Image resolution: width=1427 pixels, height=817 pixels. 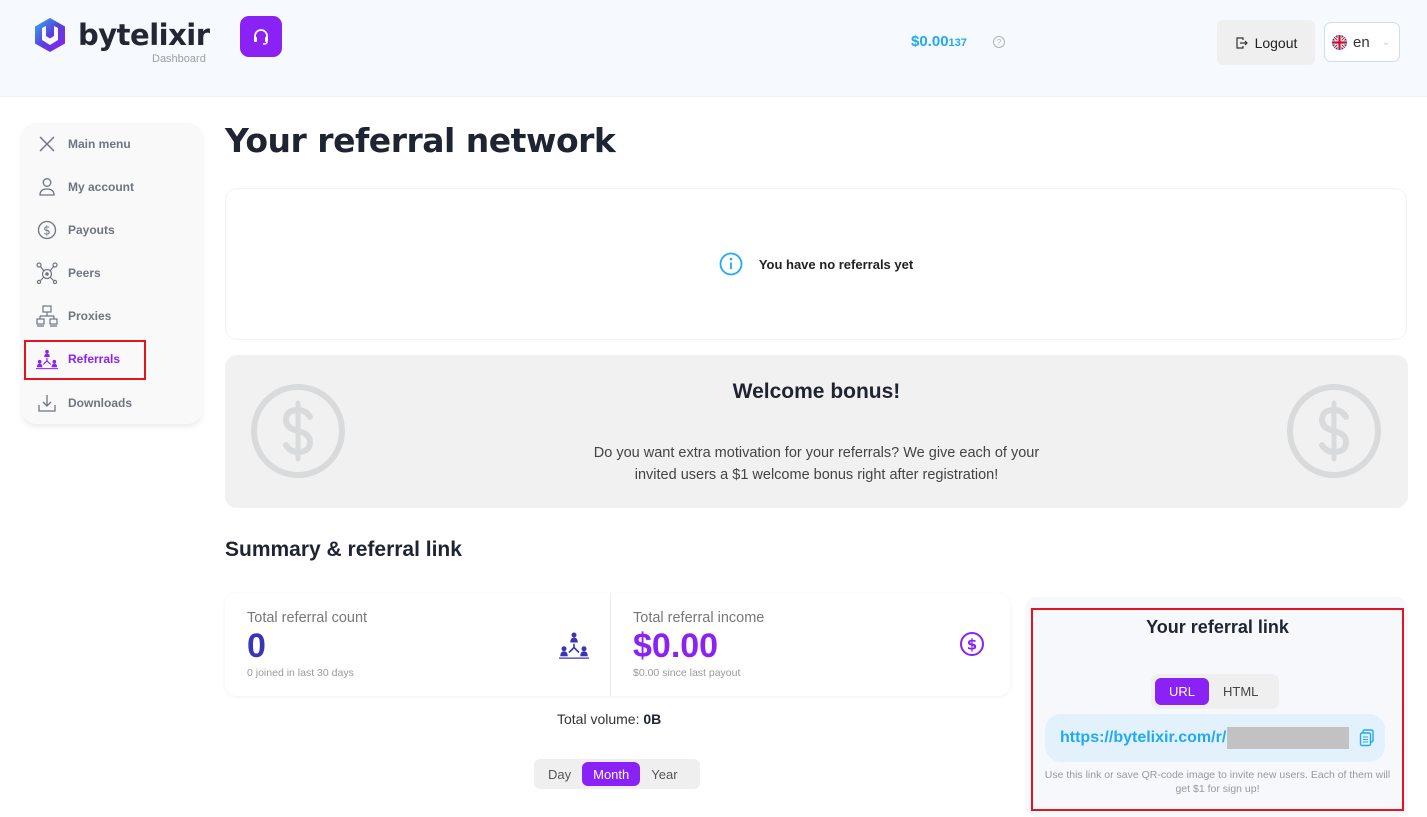 I want to click on sidebar-item-downloads: Downloads, so click(x=84, y=403).